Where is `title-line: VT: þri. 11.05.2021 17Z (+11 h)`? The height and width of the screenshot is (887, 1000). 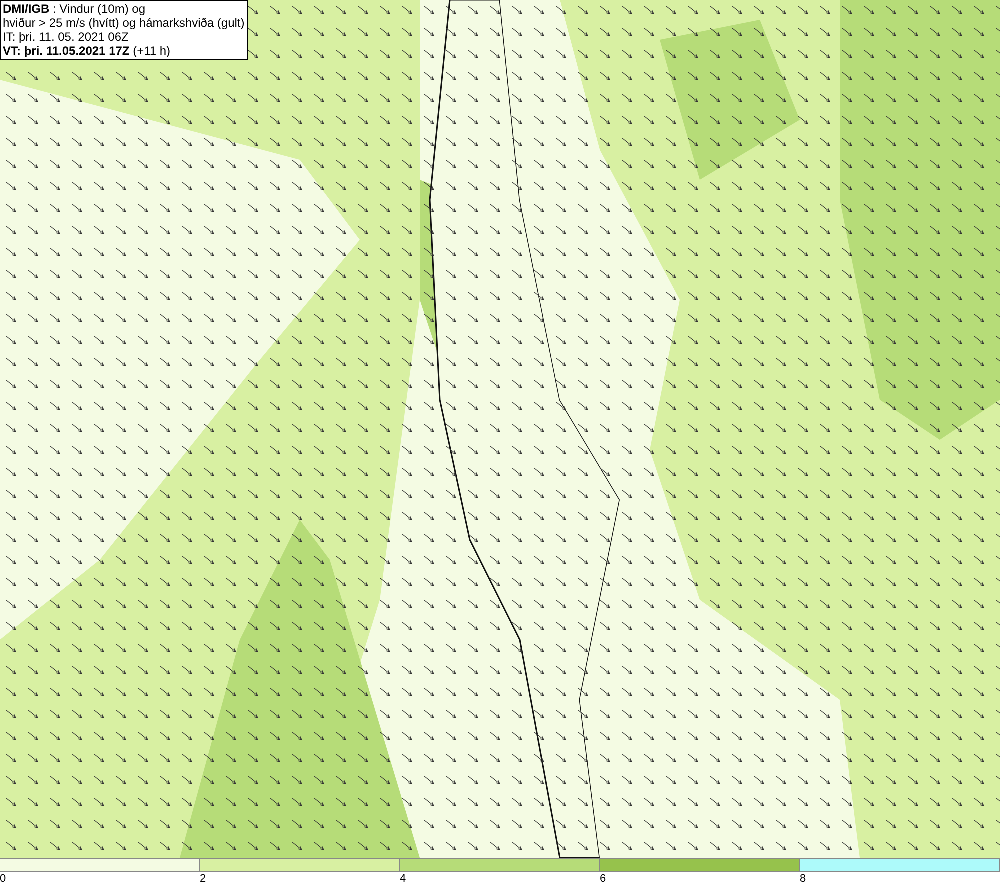
title-line: VT: þri. 11.05.2021 17Z (+11 h) is located at coordinates (87, 51).